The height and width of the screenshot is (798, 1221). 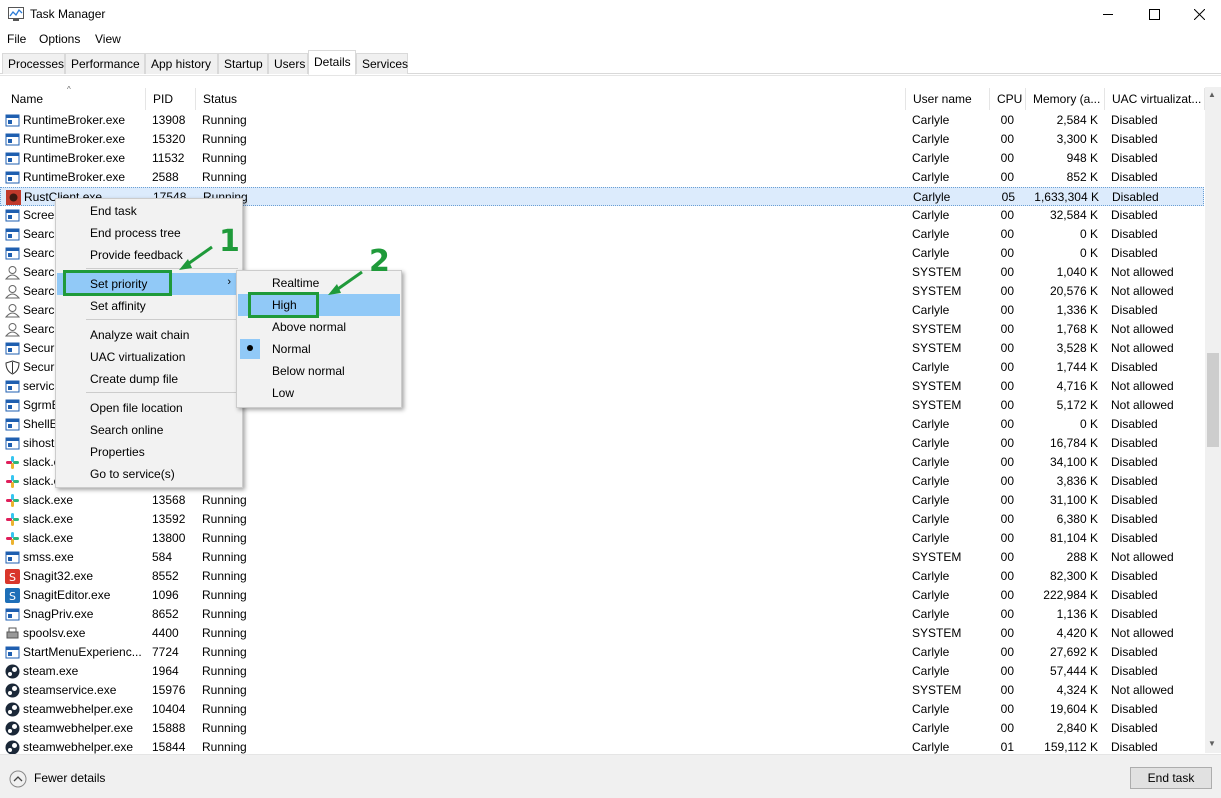 I want to click on step-number-1: 1, so click(x=229, y=241).